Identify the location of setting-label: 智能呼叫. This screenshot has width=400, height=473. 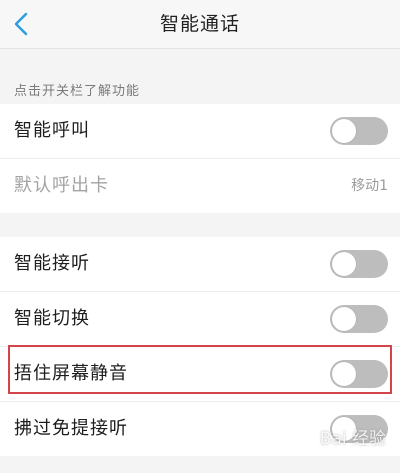
(52, 130).